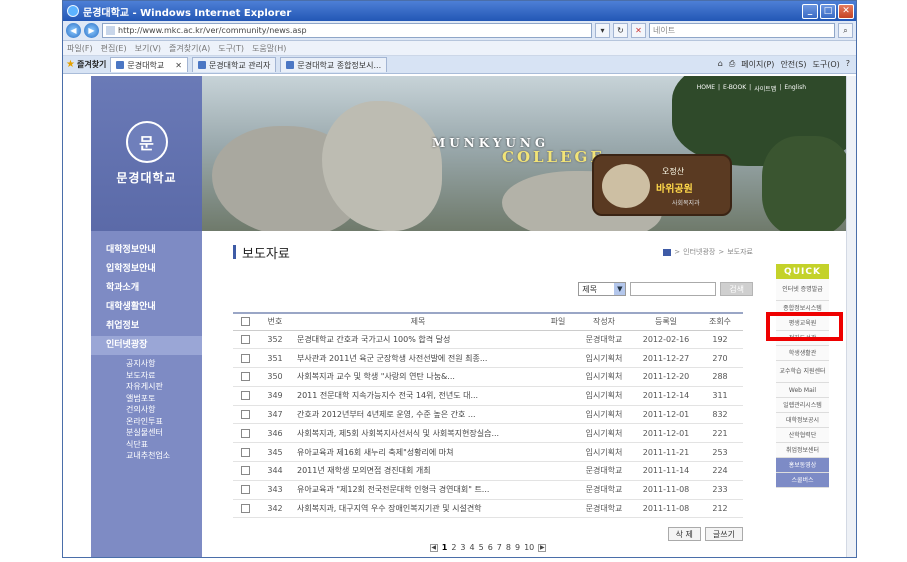 Image resolution: width=907 pixels, height=562 pixels. What do you see at coordinates (793, 64) in the screenshot?
I see `cmd-safety: 안전(S)` at bounding box center [793, 64].